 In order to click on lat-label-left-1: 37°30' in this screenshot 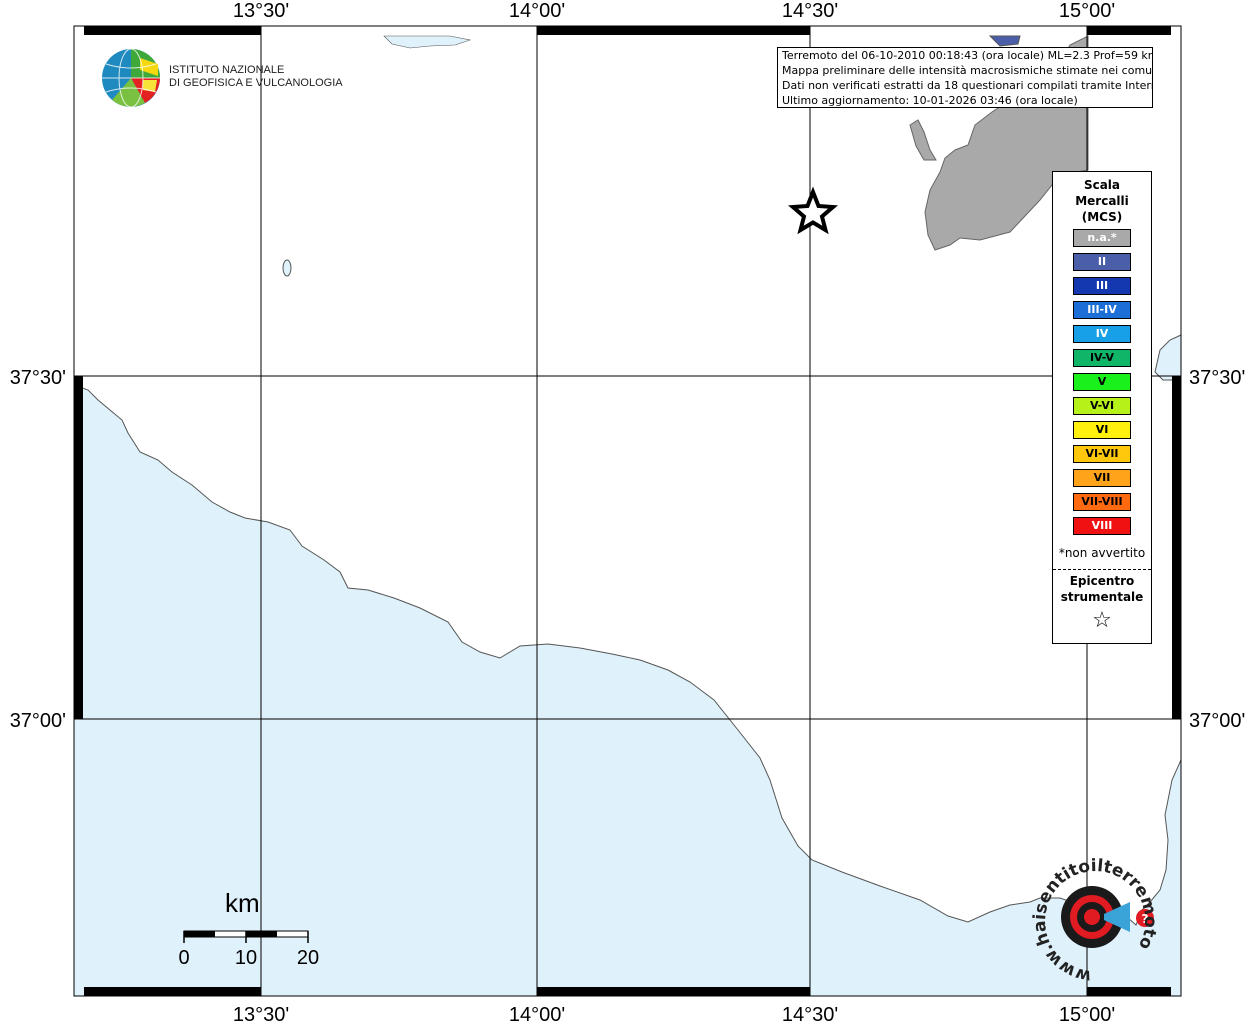, I will do `click(38, 378)`.